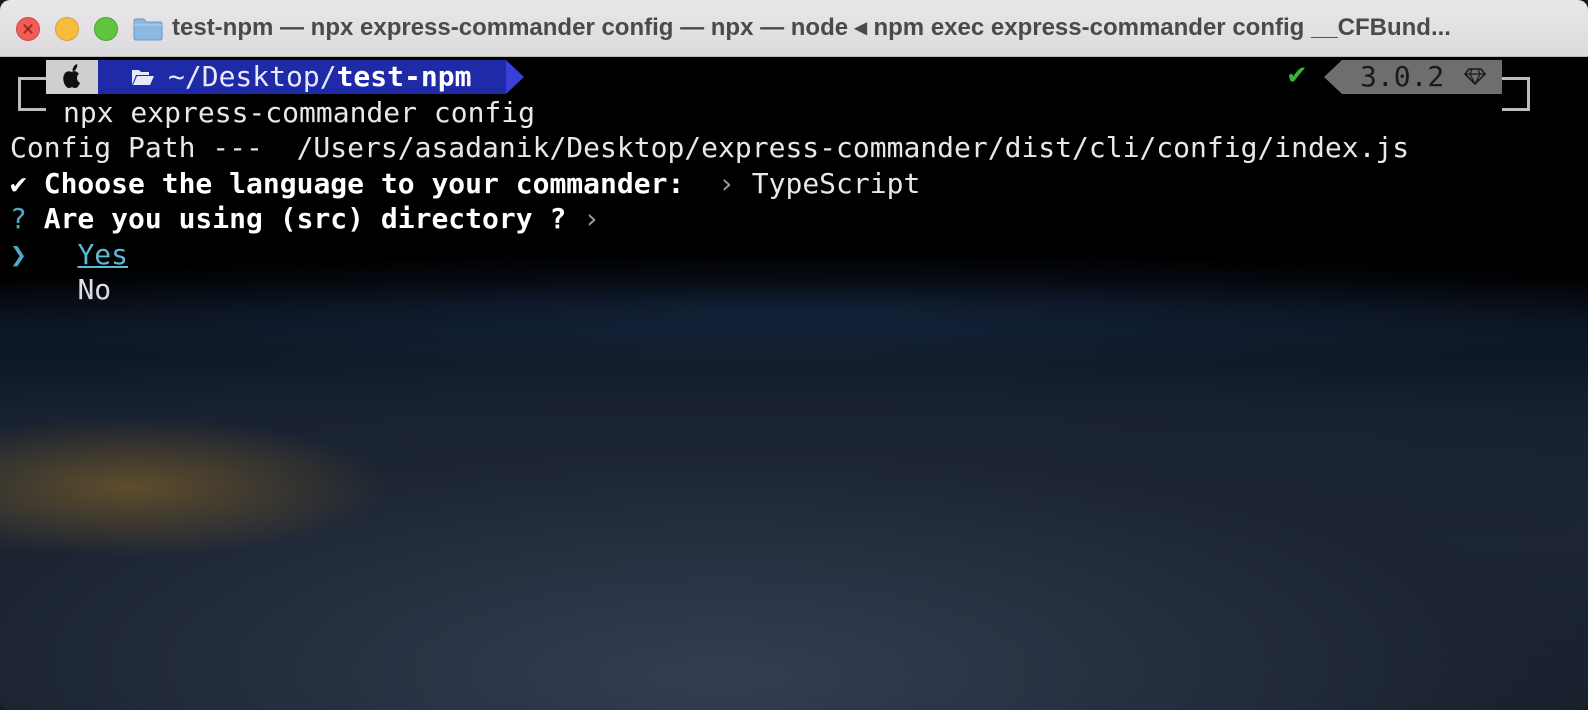 The width and height of the screenshot is (1588, 710). I want to click on language-answer: TypeScript, so click(836, 183).